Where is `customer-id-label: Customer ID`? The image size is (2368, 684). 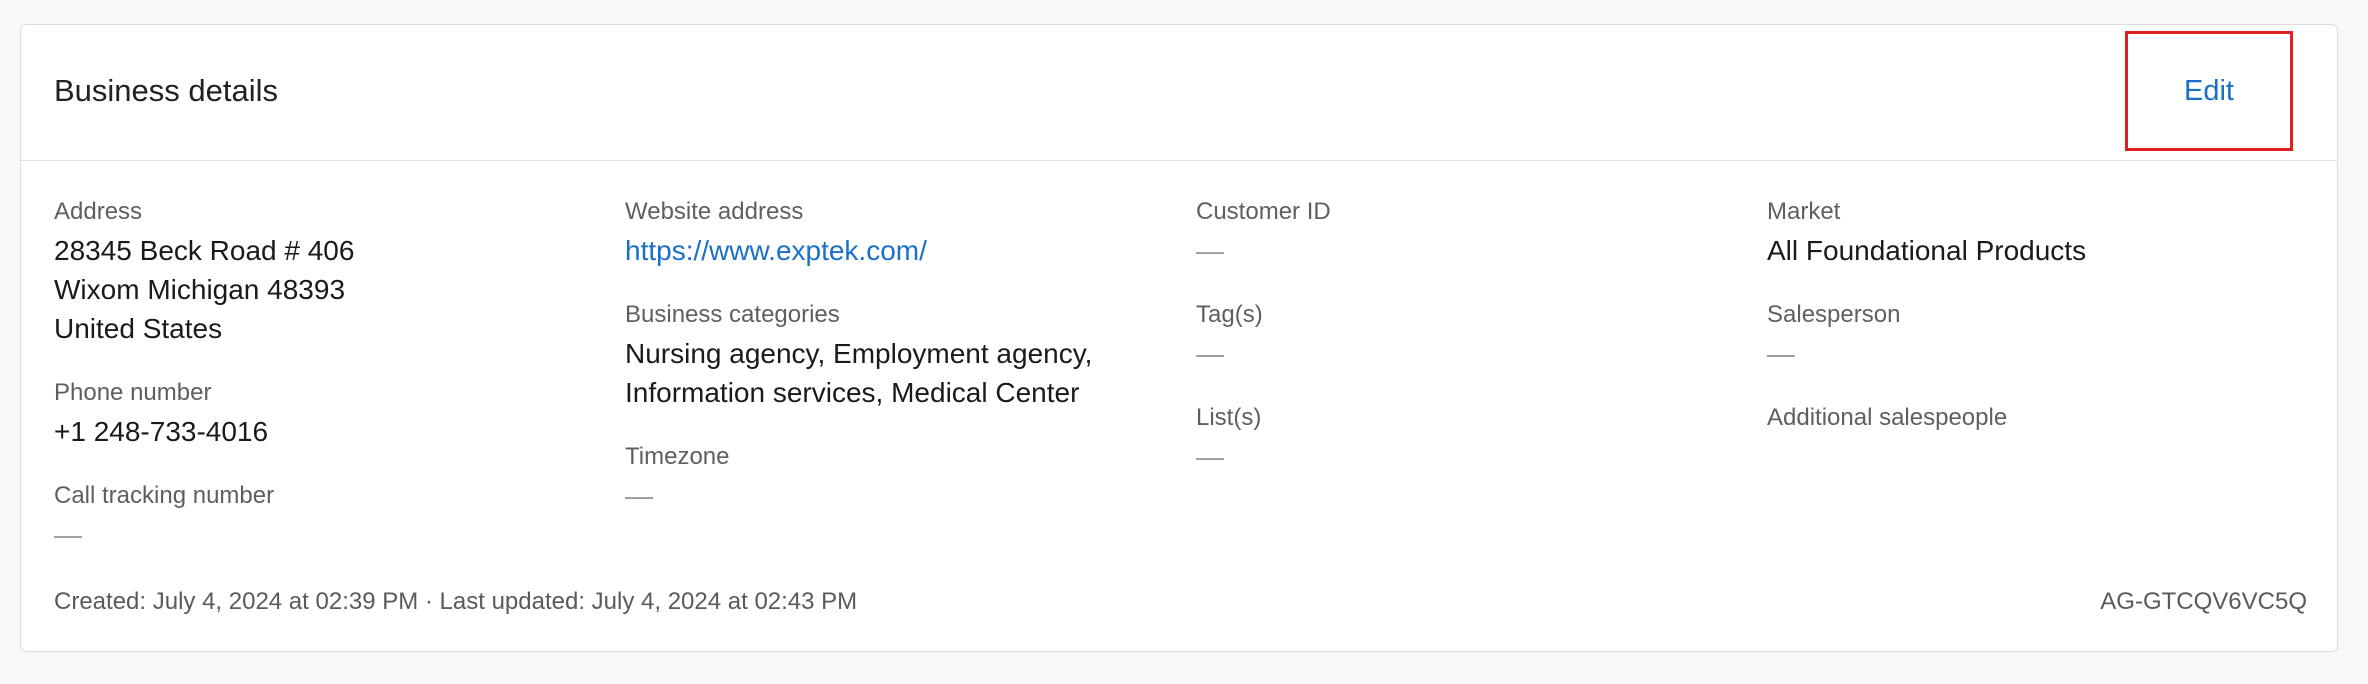 customer-id-label: Customer ID is located at coordinates (1263, 211).